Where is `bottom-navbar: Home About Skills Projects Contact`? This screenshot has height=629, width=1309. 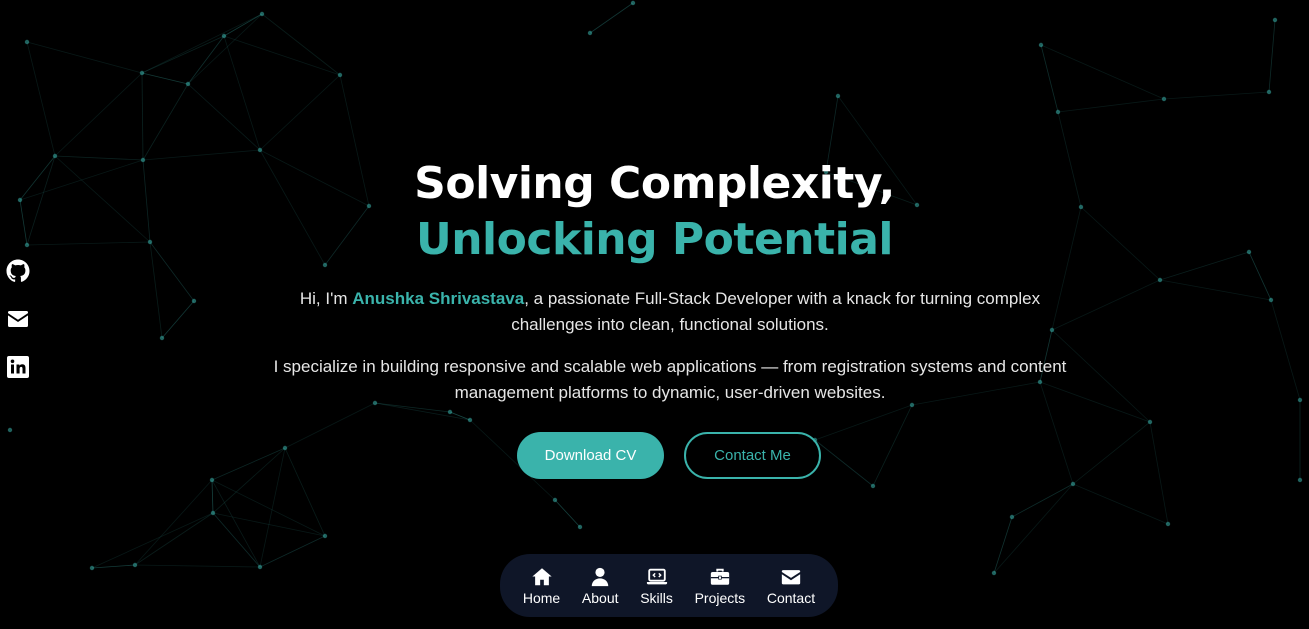 bottom-navbar: Home About Skills Projects Contact is located at coordinates (669, 585).